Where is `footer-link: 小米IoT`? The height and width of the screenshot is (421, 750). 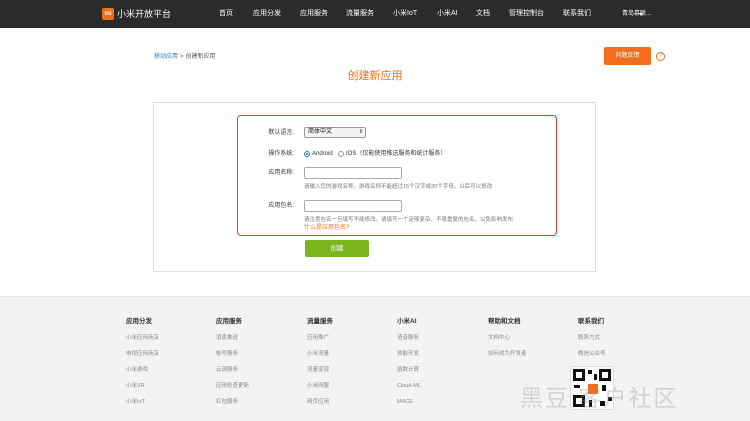 footer-link: 小米IoT is located at coordinates (142, 402).